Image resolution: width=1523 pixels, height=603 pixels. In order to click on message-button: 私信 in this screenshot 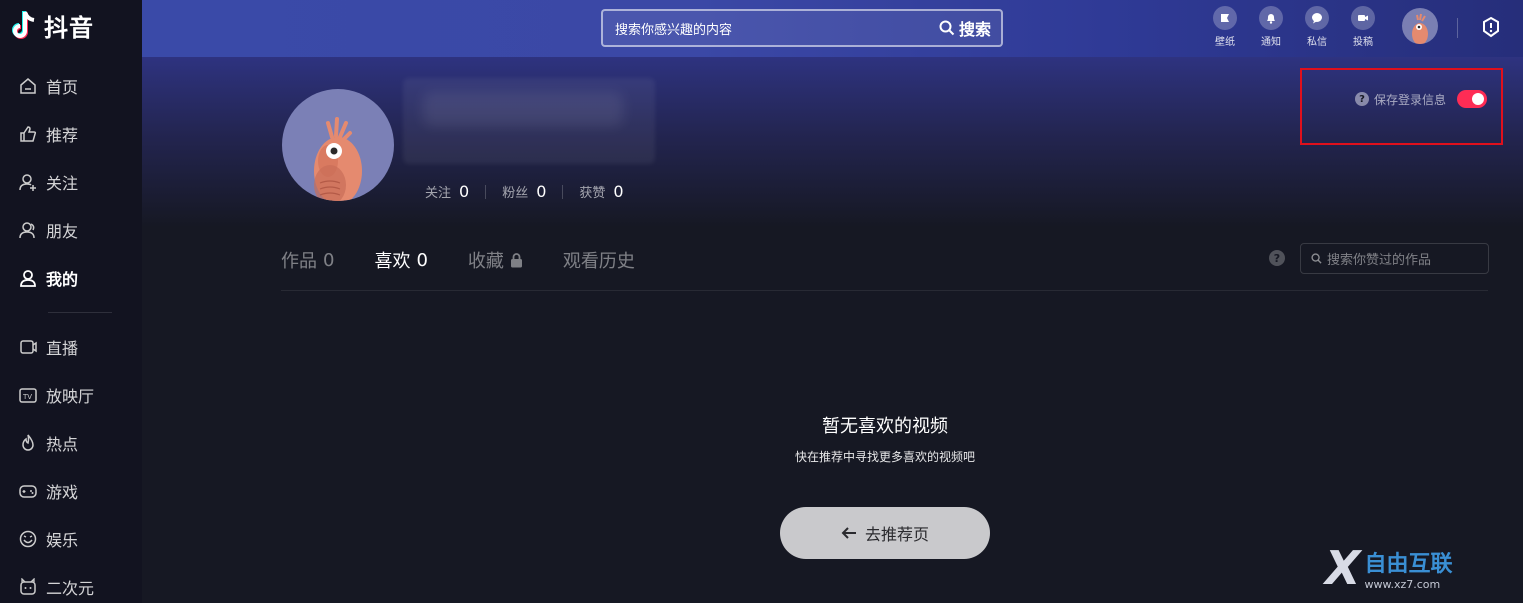, I will do `click(1317, 27)`.